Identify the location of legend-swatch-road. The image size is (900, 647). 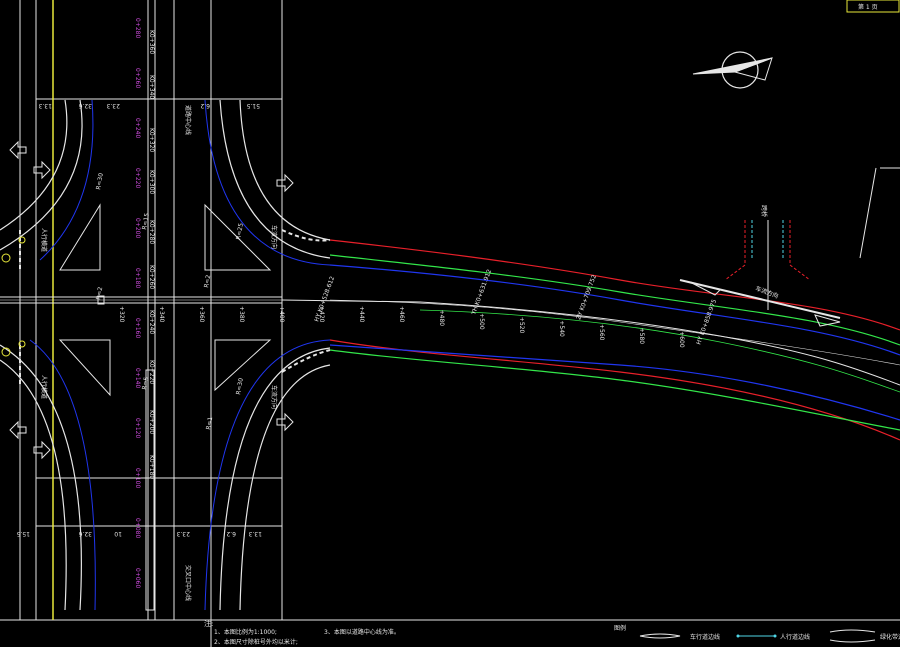
(660, 636).